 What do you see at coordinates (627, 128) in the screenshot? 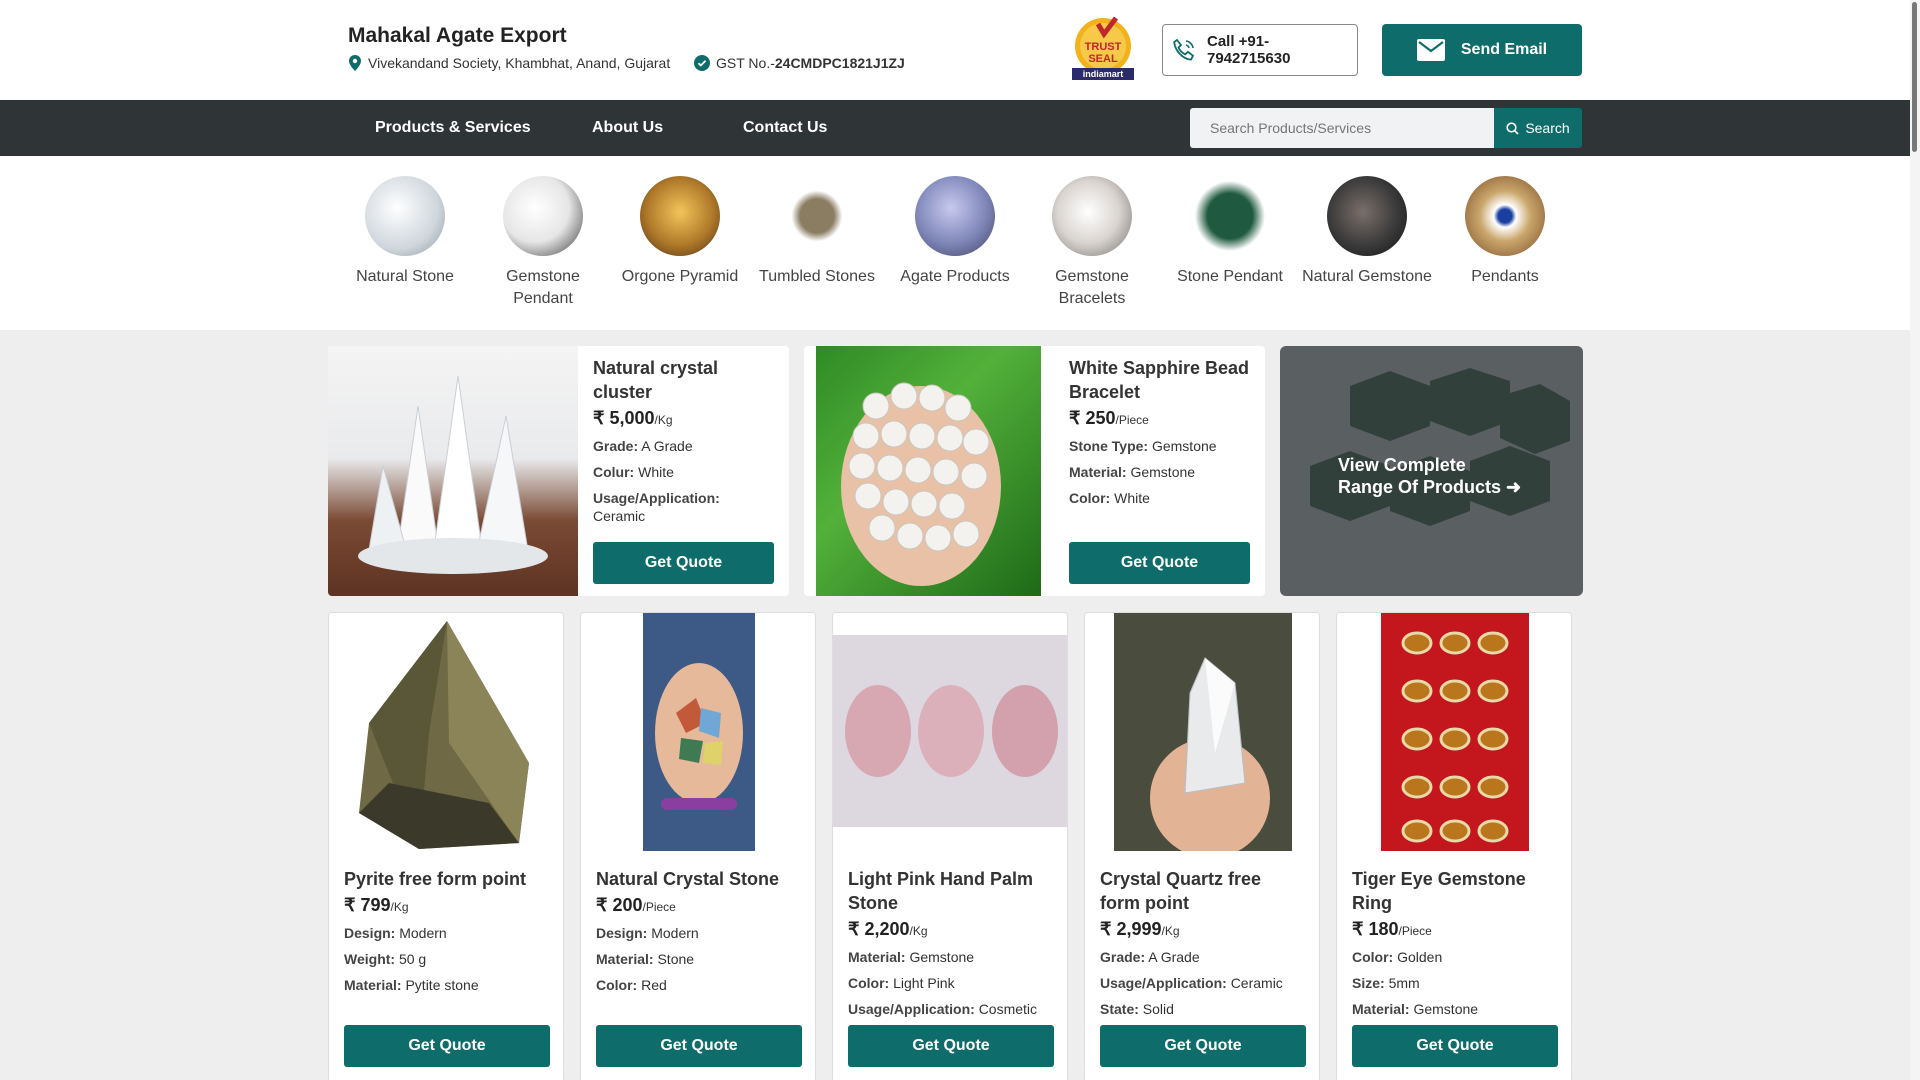
I see `nav-about-us: About Us` at bounding box center [627, 128].